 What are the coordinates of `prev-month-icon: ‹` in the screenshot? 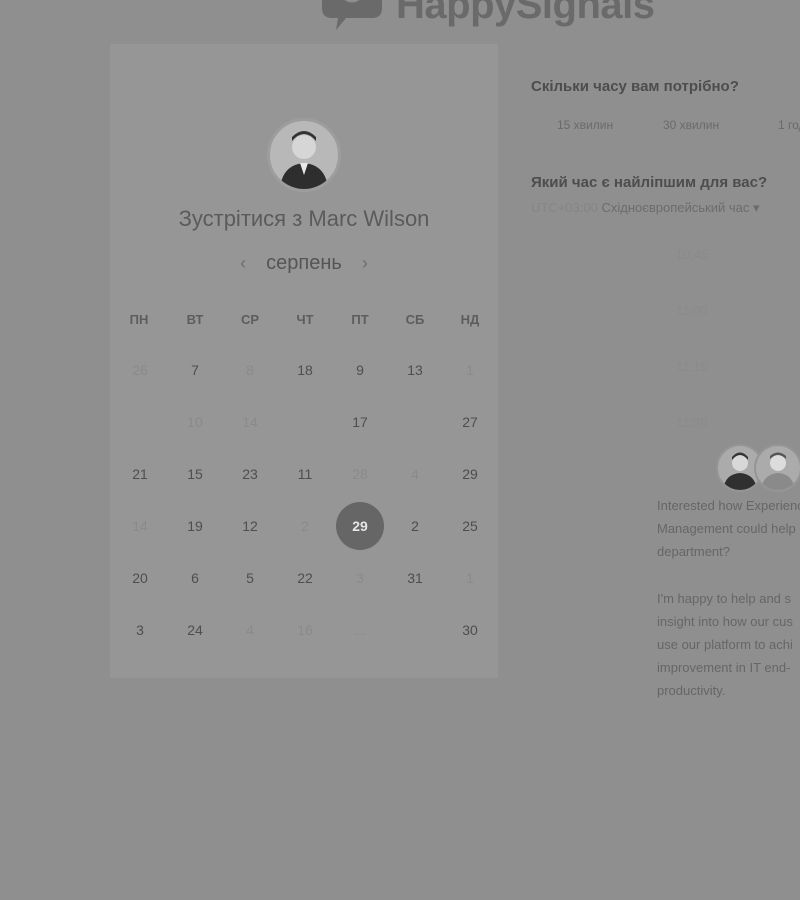 It's located at (243, 263).